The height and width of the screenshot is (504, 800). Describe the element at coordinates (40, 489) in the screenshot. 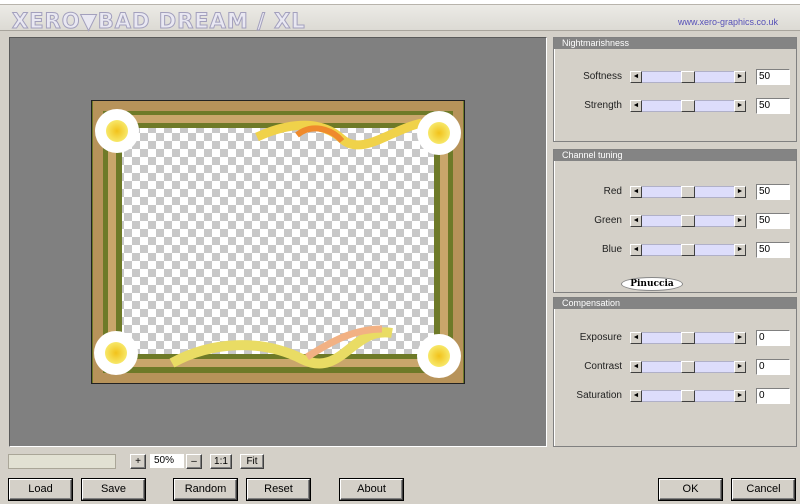

I see `load-button: Load` at that location.